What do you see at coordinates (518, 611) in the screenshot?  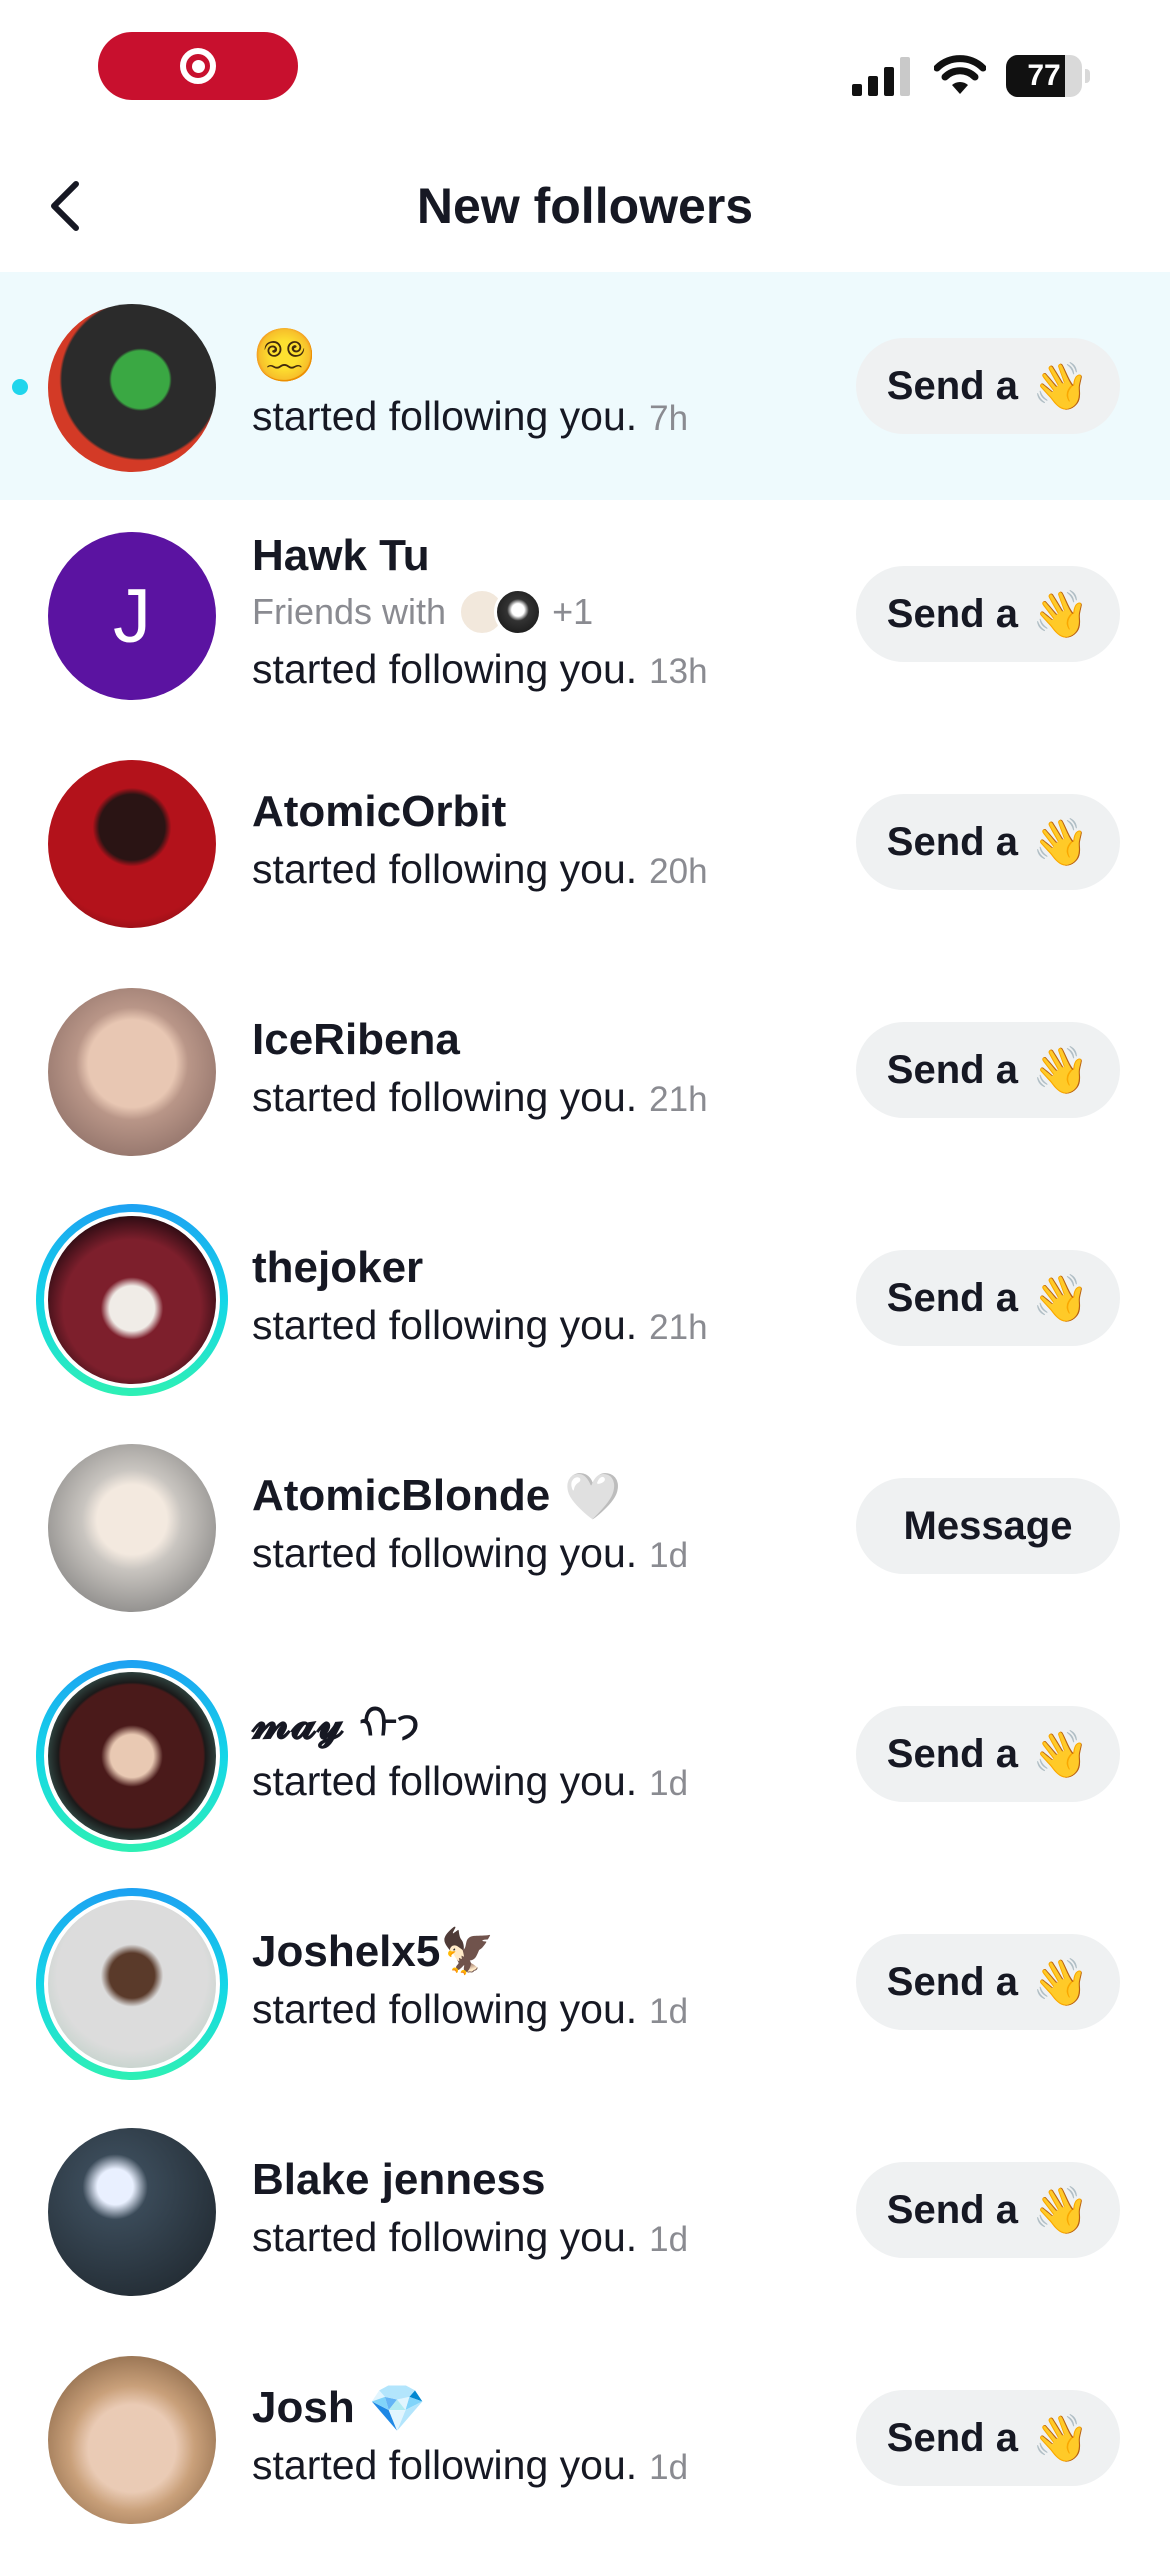 I see `mutual-friend-avatar` at bounding box center [518, 611].